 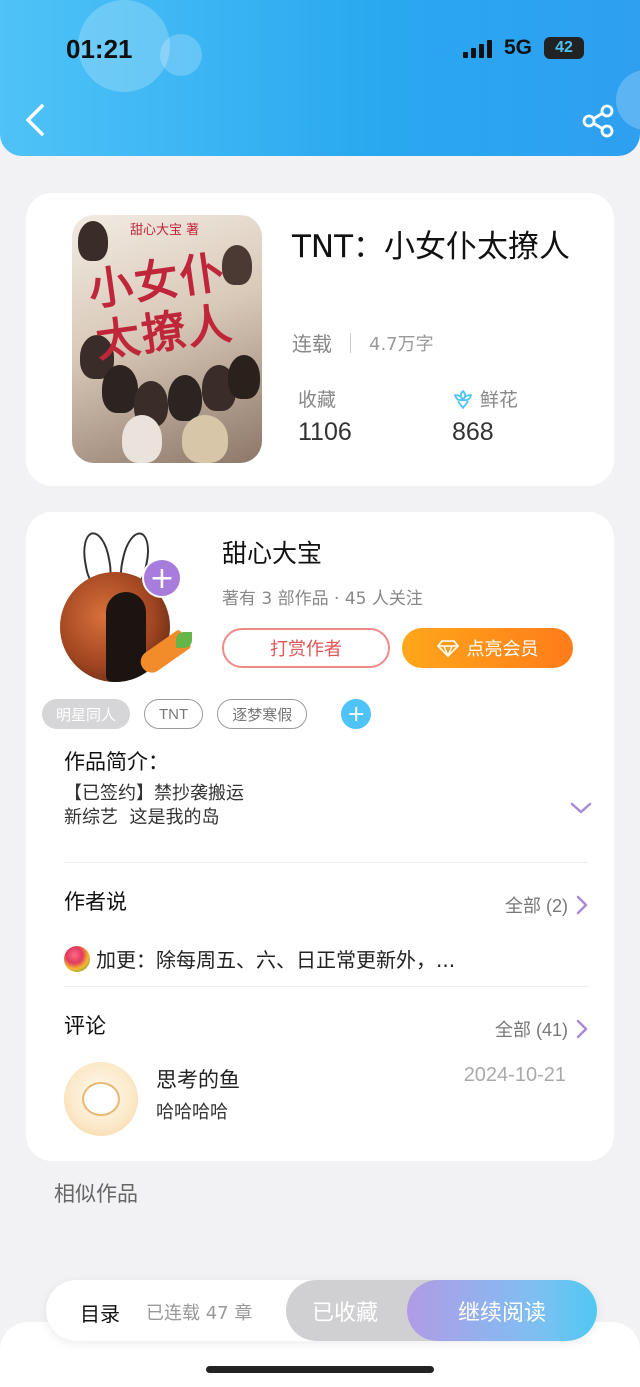 What do you see at coordinates (485, 416) in the screenshot?
I see `flowers-stat: 鲜花 868` at bounding box center [485, 416].